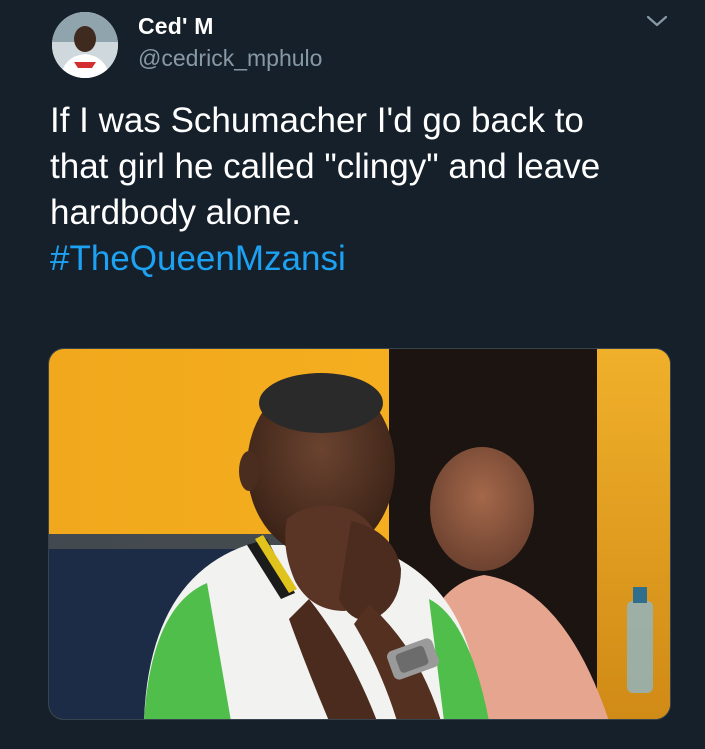 Image resolution: width=705 pixels, height=749 pixels. I want to click on tweet-text-line: hardbody alone., so click(176, 212).